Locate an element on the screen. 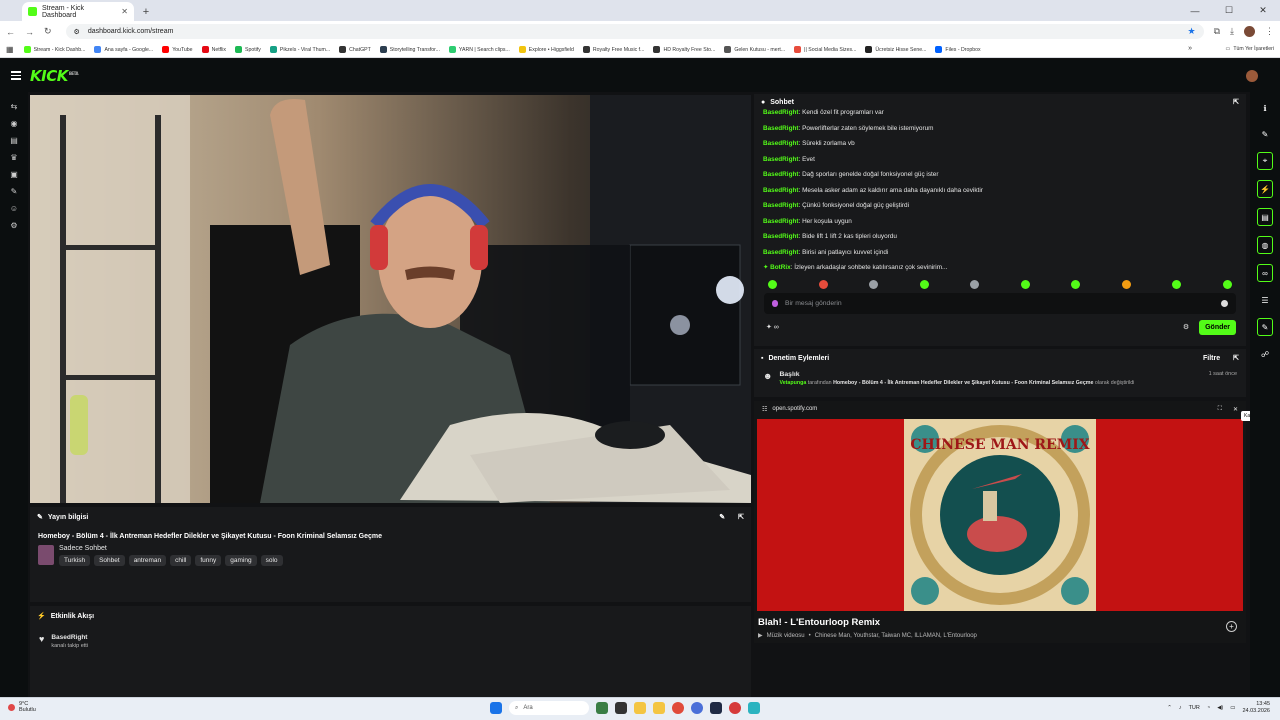  volume-icon: ◀) is located at coordinates (1220, 708).